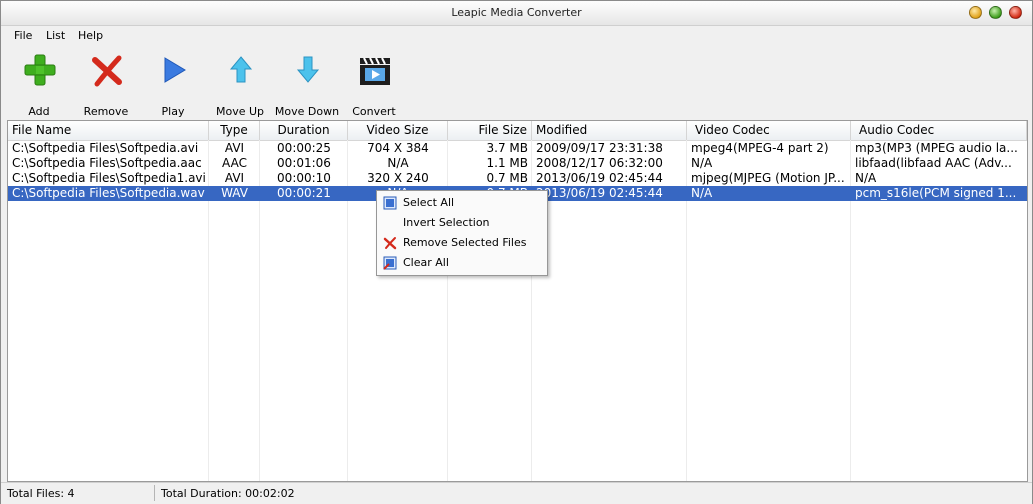  What do you see at coordinates (40, 70) in the screenshot?
I see `add-icon` at bounding box center [40, 70].